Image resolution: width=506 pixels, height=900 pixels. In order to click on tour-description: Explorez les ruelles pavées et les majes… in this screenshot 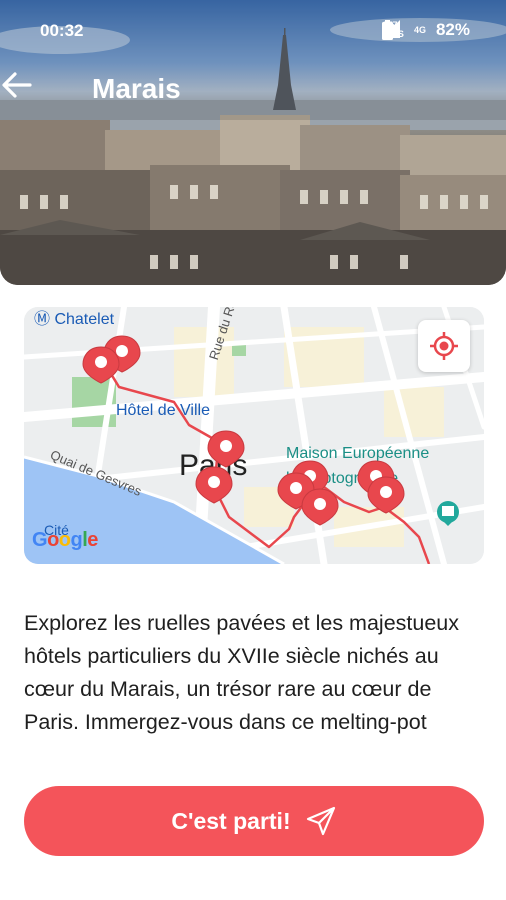, I will do `click(241, 672)`.